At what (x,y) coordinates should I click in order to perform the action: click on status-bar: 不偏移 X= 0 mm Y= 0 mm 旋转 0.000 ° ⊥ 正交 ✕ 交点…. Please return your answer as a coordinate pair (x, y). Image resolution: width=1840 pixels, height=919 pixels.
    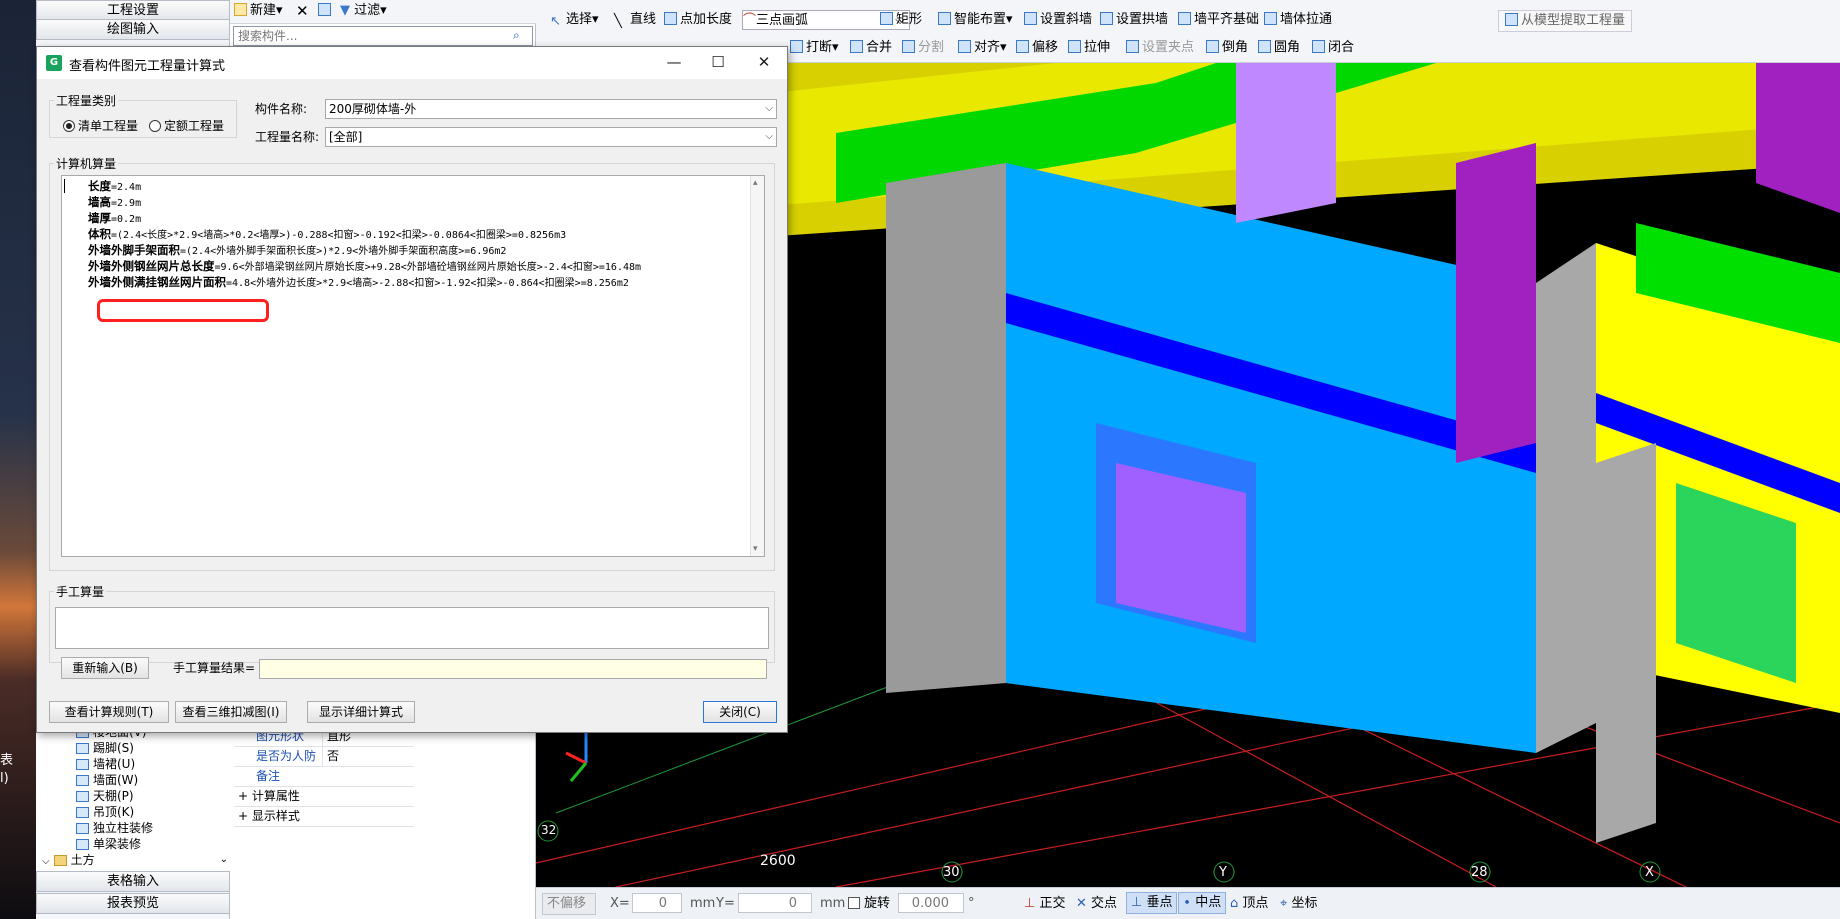
    Looking at the image, I should click on (1188, 903).